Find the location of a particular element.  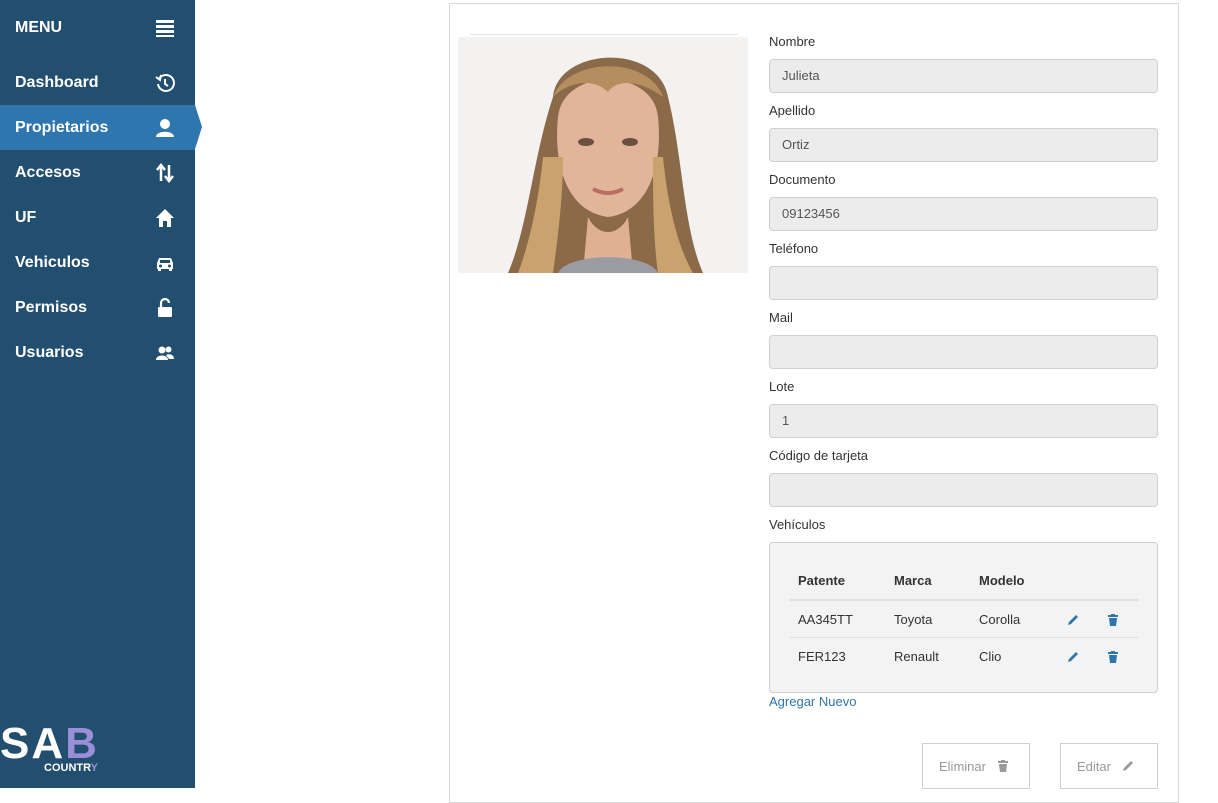

logo-letter-b: B is located at coordinates (82, 743).